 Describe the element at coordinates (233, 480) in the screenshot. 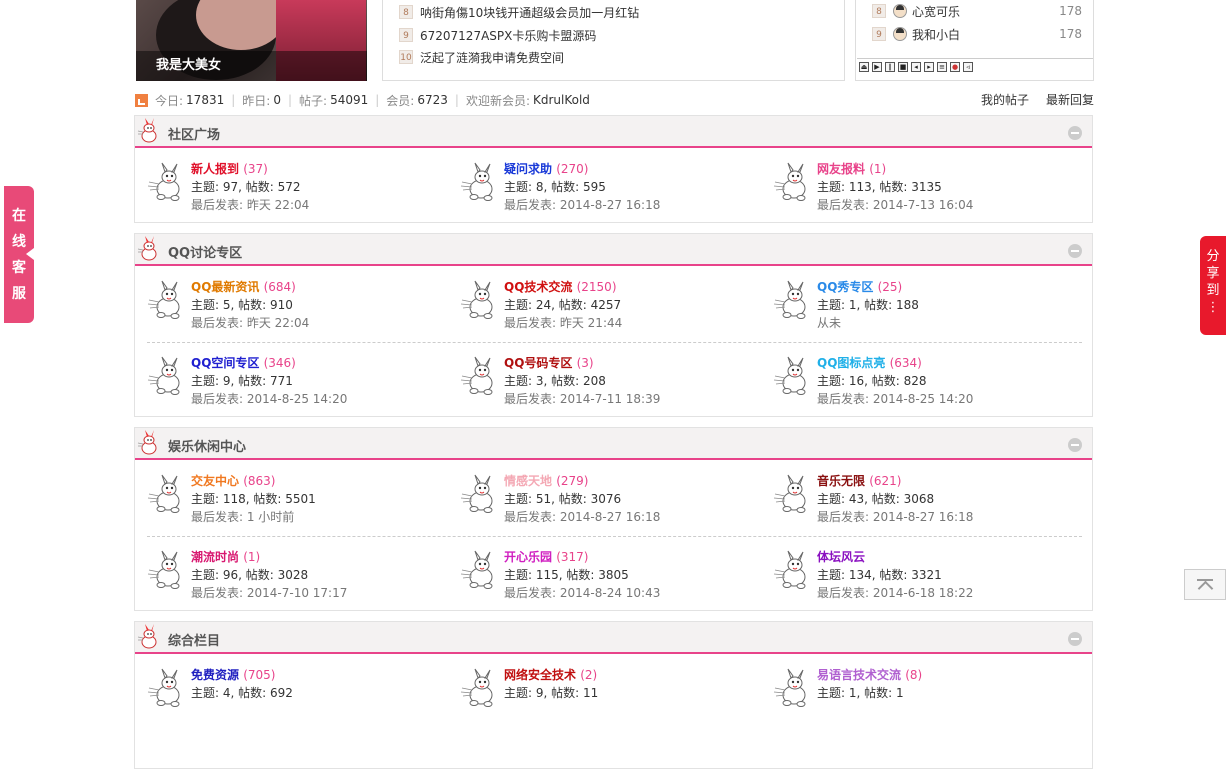

I see `forum-name: 交友中心 (863)` at that location.